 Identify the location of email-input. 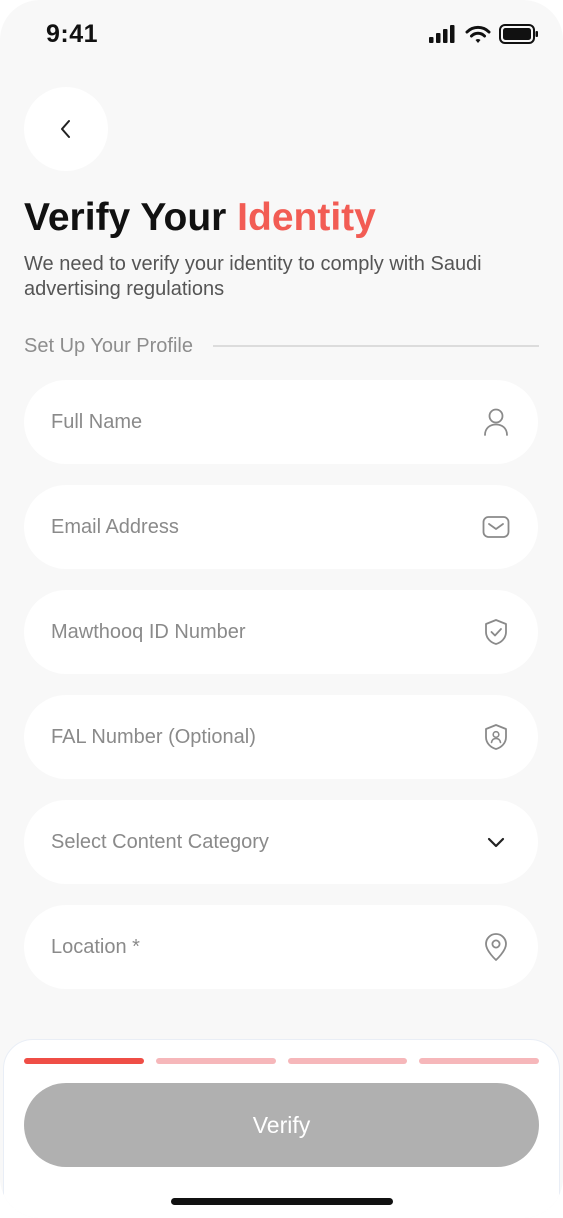
(266, 527).